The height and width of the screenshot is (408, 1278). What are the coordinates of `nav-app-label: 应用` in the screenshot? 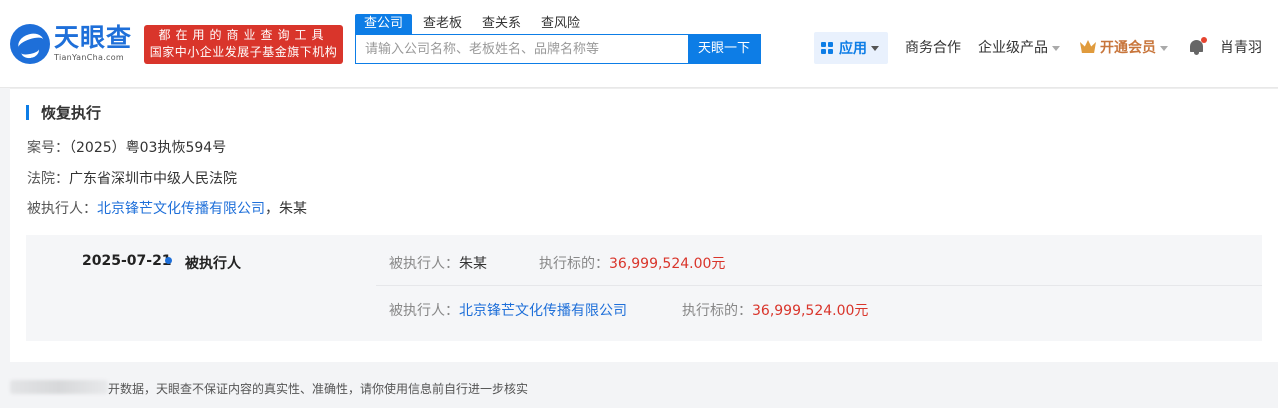 It's located at (853, 49).